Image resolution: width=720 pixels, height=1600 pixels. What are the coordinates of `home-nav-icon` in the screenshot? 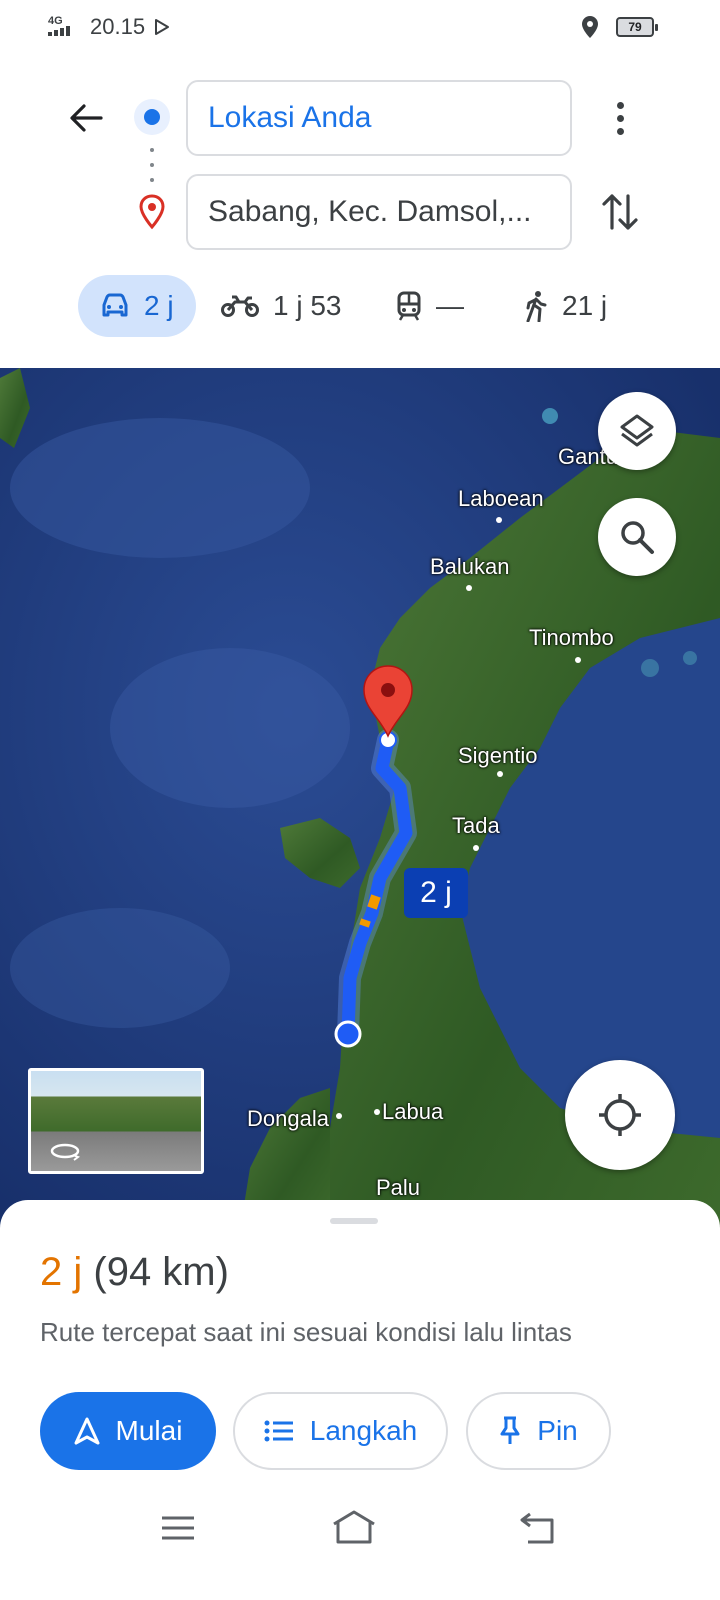 It's located at (354, 1528).